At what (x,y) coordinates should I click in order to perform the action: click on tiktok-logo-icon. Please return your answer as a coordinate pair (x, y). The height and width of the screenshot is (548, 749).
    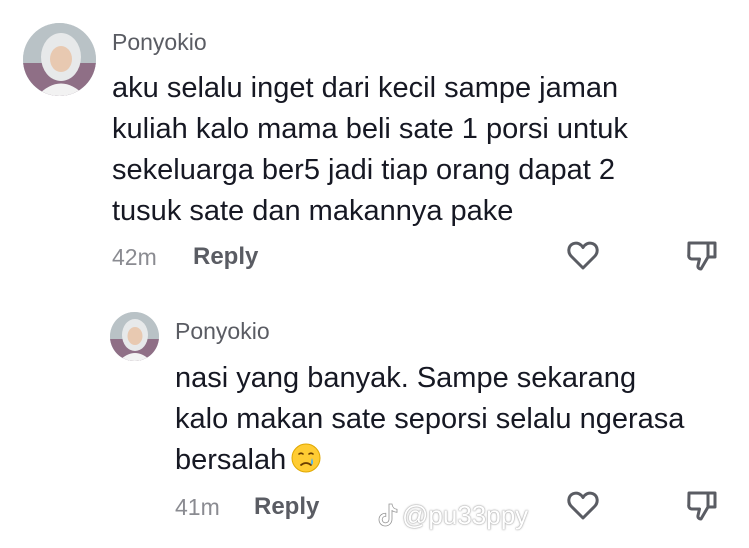
    Looking at the image, I should click on (388, 515).